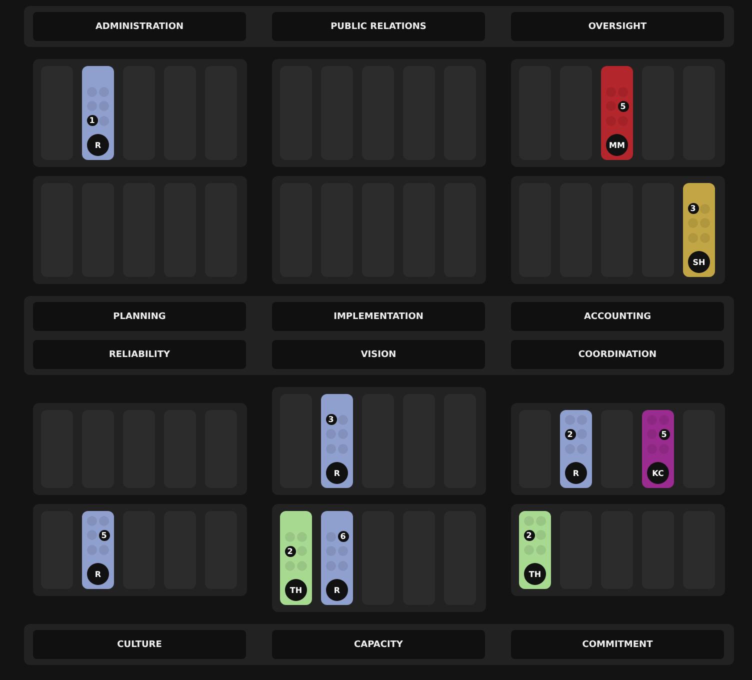 The image size is (752, 680). I want to click on category-label: COORDINATION, so click(617, 354).